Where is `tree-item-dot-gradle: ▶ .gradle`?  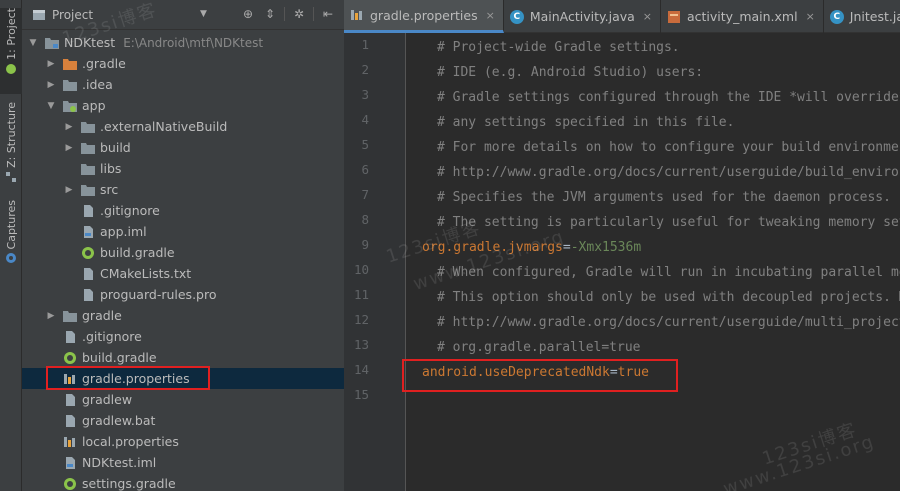
tree-item-dot-gradle: ▶ .gradle is located at coordinates (183, 63).